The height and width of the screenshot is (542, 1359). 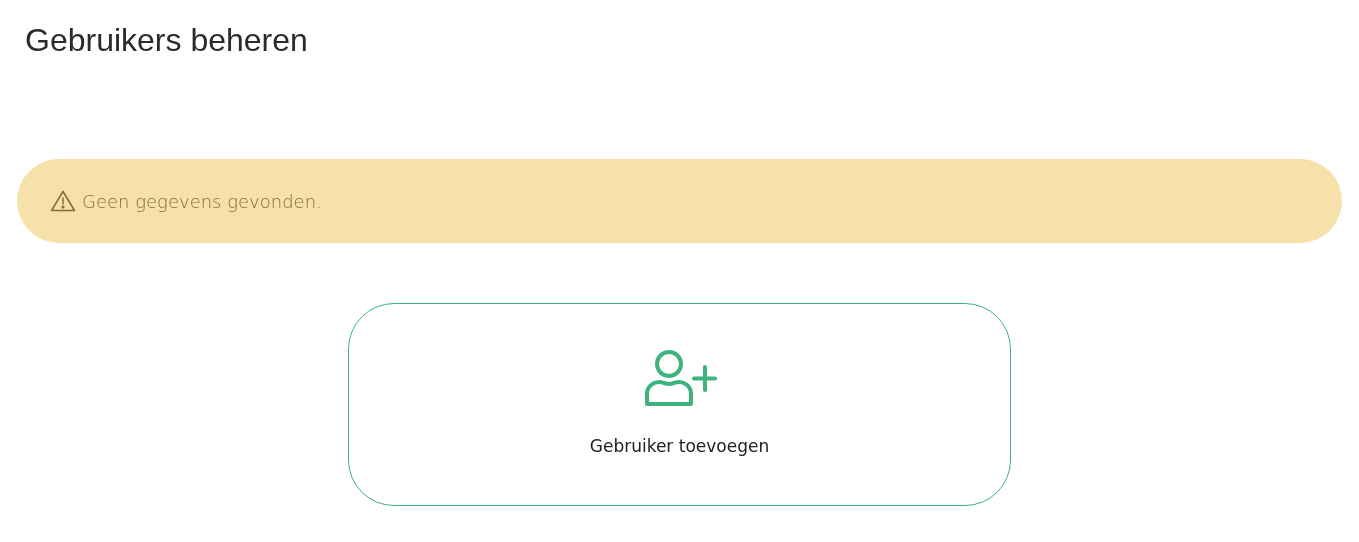 I want to click on user-plus-icon, so click(x=679, y=379).